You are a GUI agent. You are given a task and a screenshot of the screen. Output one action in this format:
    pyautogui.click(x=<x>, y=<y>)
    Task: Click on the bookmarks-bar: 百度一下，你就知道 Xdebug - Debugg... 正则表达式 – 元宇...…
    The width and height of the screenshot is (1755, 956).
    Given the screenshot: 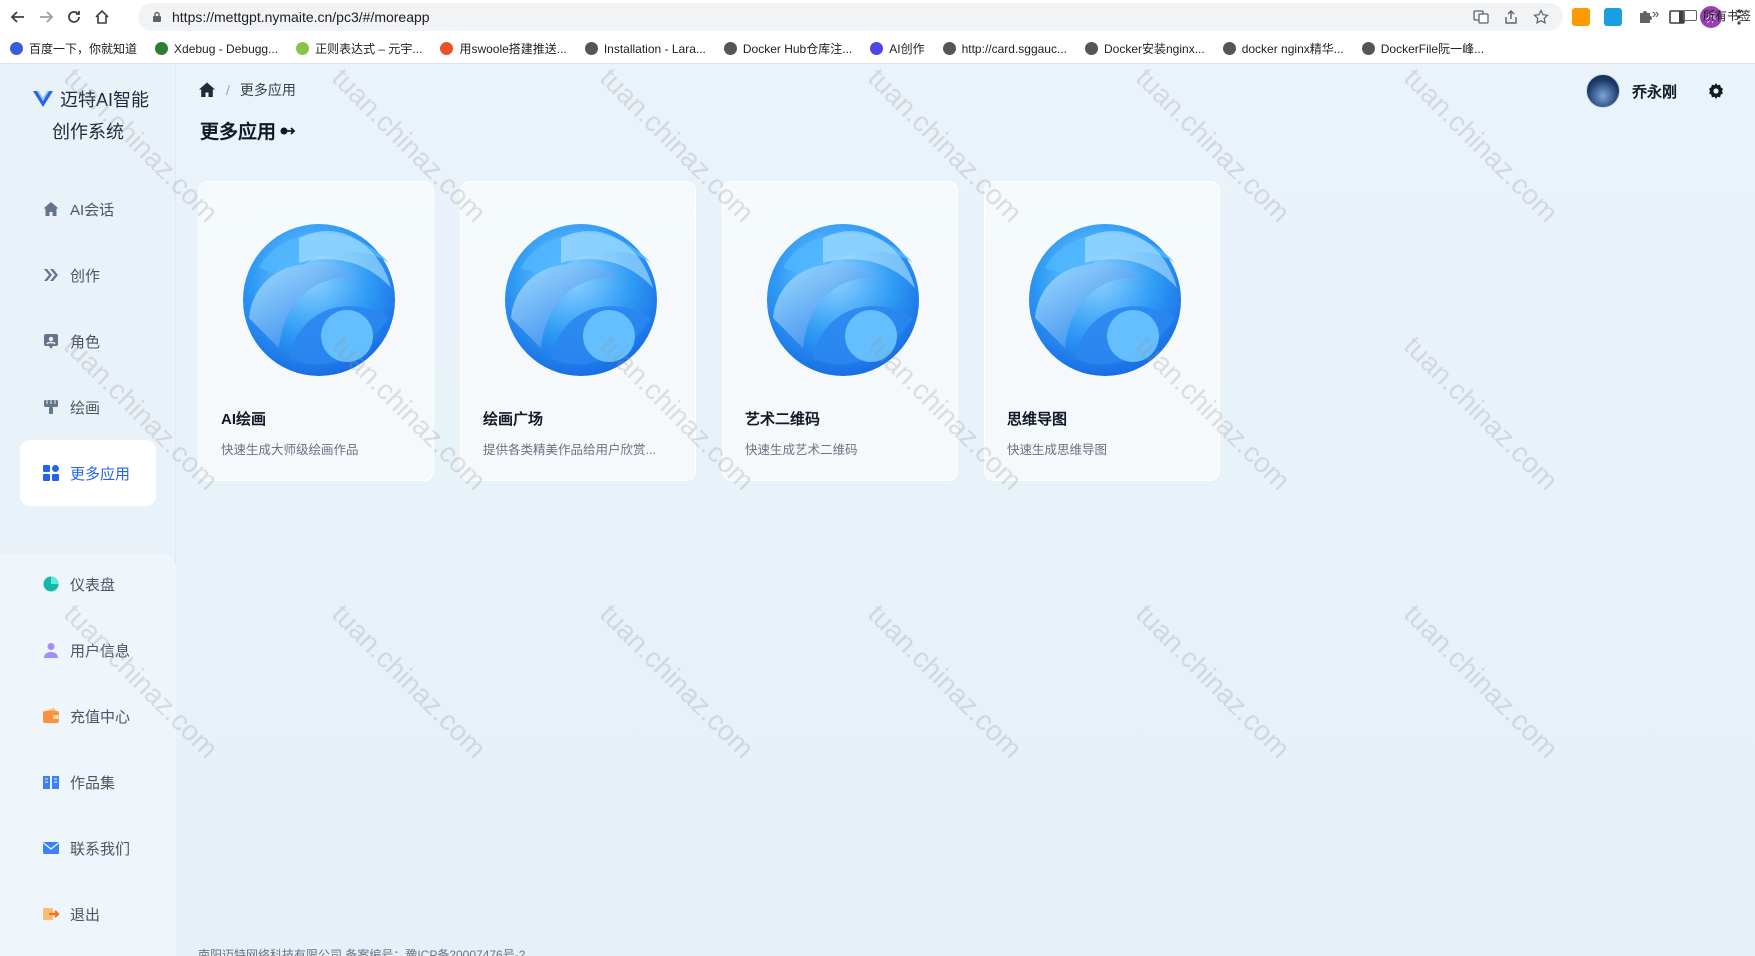 What is the action you would take?
    pyautogui.click(x=877, y=49)
    